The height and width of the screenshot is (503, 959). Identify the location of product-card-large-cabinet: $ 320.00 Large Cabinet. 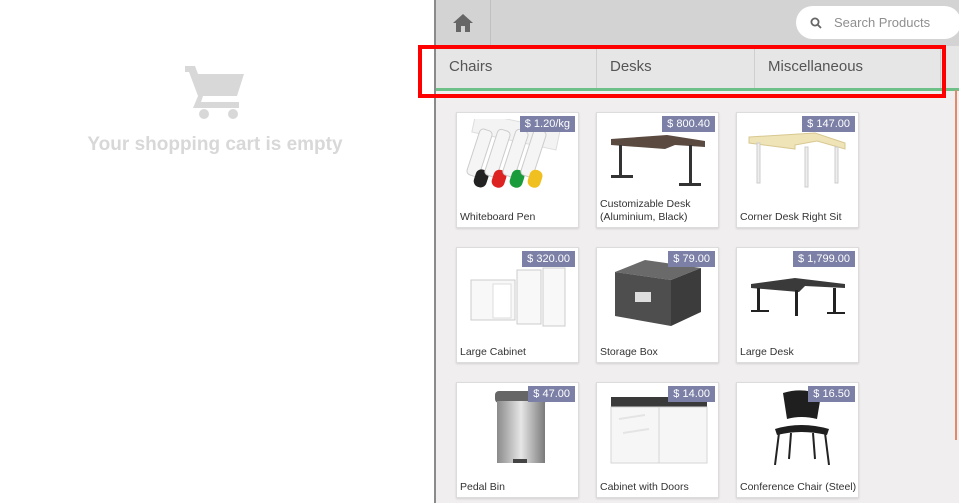
(517, 305).